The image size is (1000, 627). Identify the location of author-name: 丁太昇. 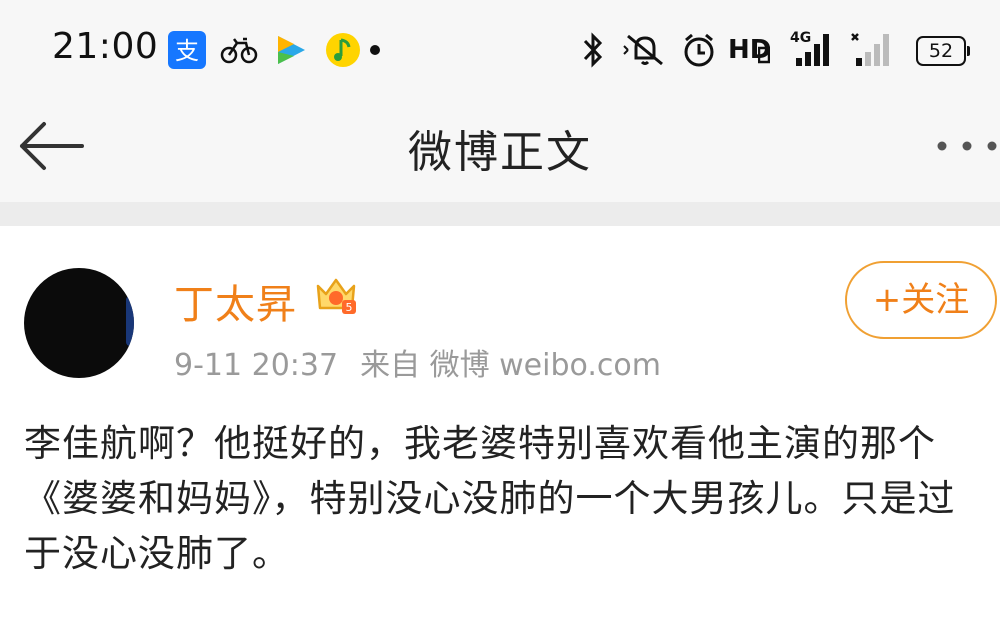
(235, 301).